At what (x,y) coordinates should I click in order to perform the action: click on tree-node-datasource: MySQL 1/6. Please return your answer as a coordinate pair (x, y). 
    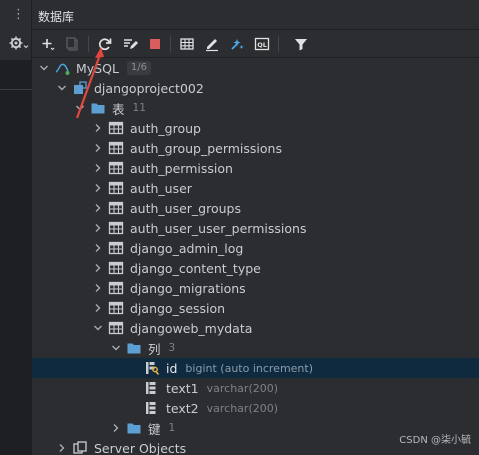
    Looking at the image, I should click on (255, 68).